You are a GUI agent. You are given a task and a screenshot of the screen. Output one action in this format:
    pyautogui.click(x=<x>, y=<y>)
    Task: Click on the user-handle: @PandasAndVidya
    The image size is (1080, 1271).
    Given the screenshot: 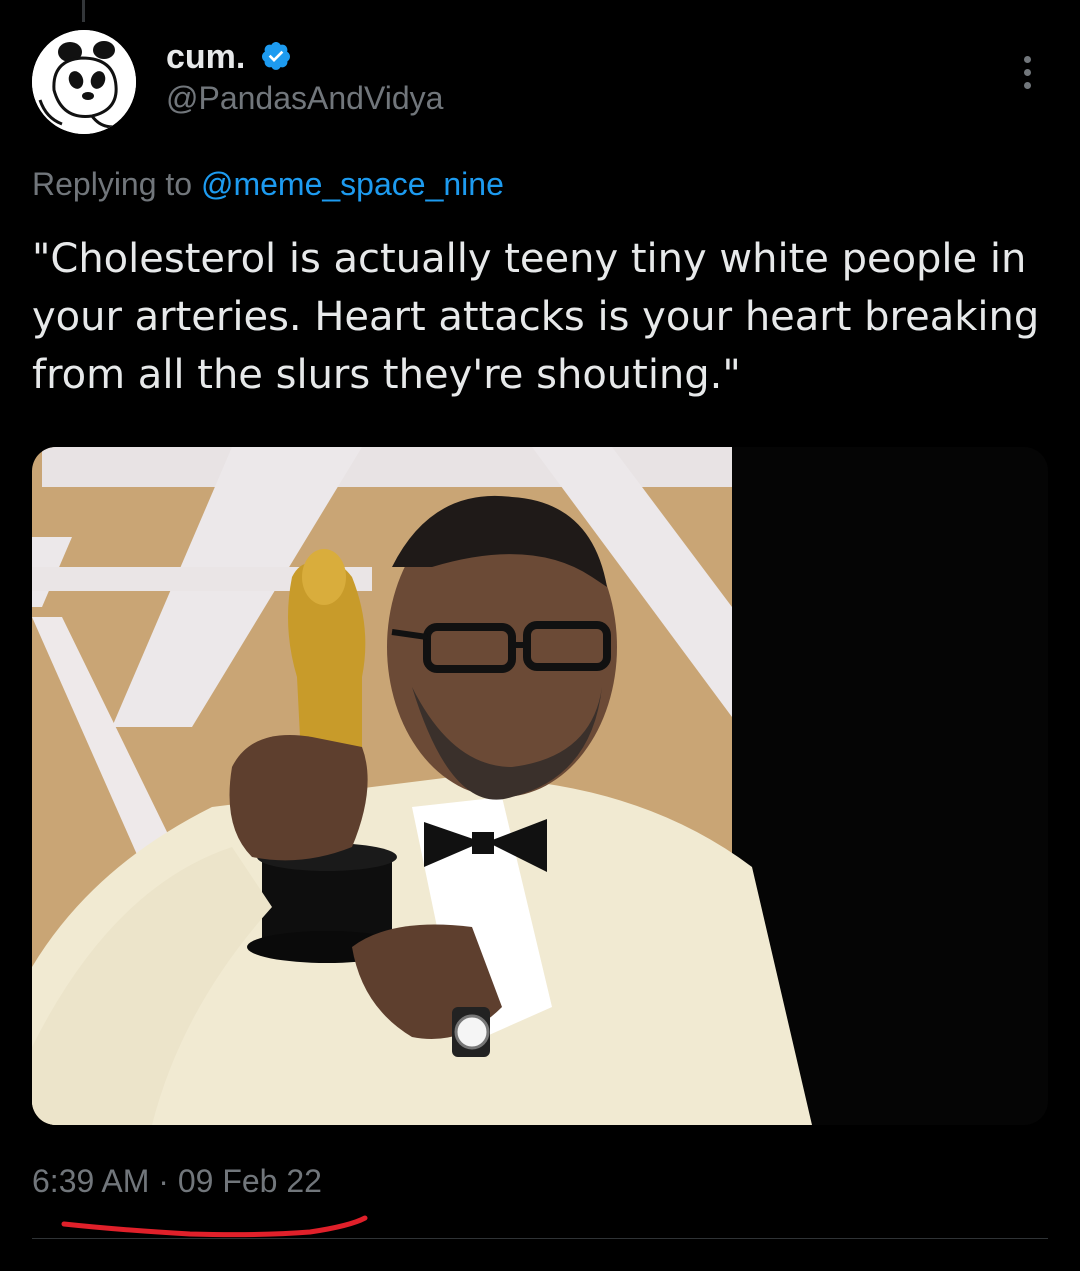 What is the action you would take?
    pyautogui.click(x=304, y=98)
    